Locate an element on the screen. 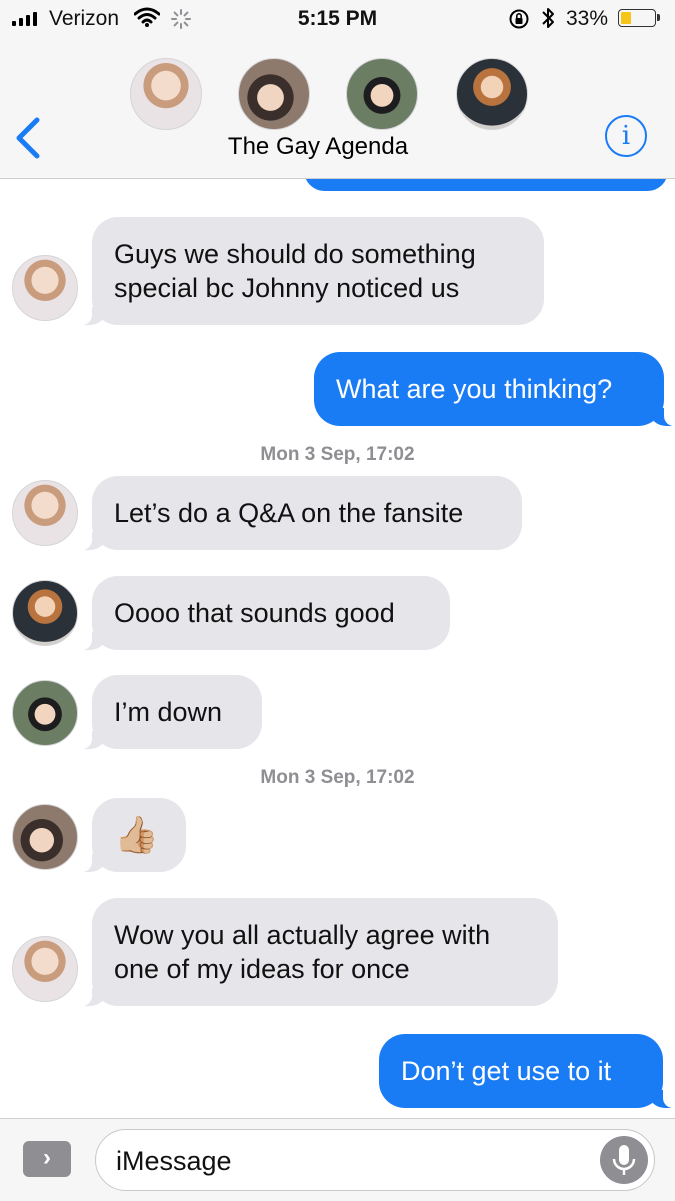 The width and height of the screenshot is (675, 1201). incoming-message-bubble: 👍🏼 is located at coordinates (132, 835).